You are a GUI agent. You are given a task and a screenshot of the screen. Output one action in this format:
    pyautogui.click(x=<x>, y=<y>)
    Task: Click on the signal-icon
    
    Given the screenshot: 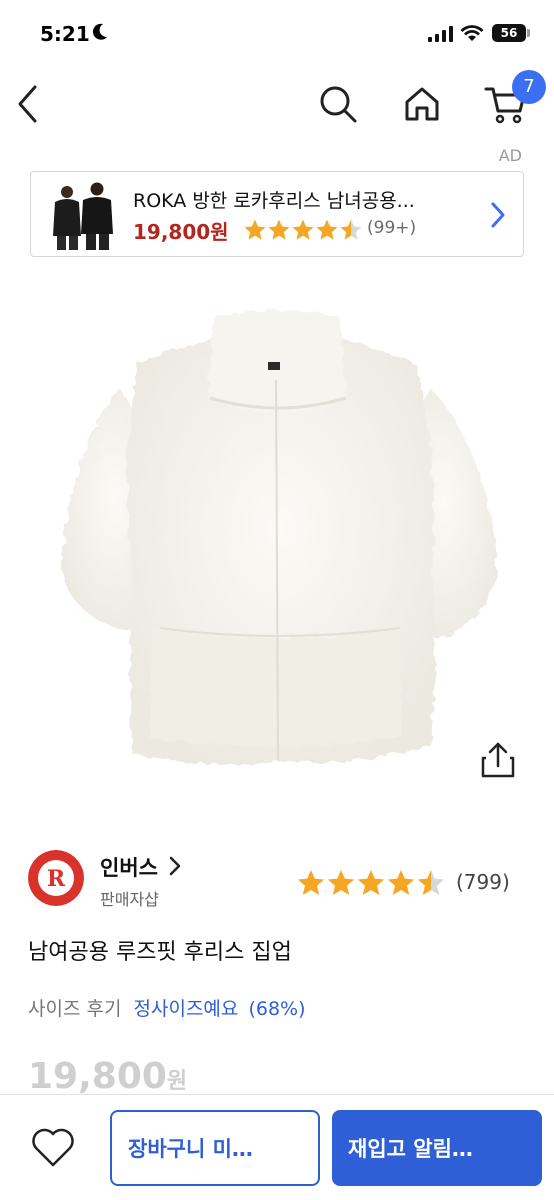 What is the action you would take?
    pyautogui.click(x=440, y=34)
    